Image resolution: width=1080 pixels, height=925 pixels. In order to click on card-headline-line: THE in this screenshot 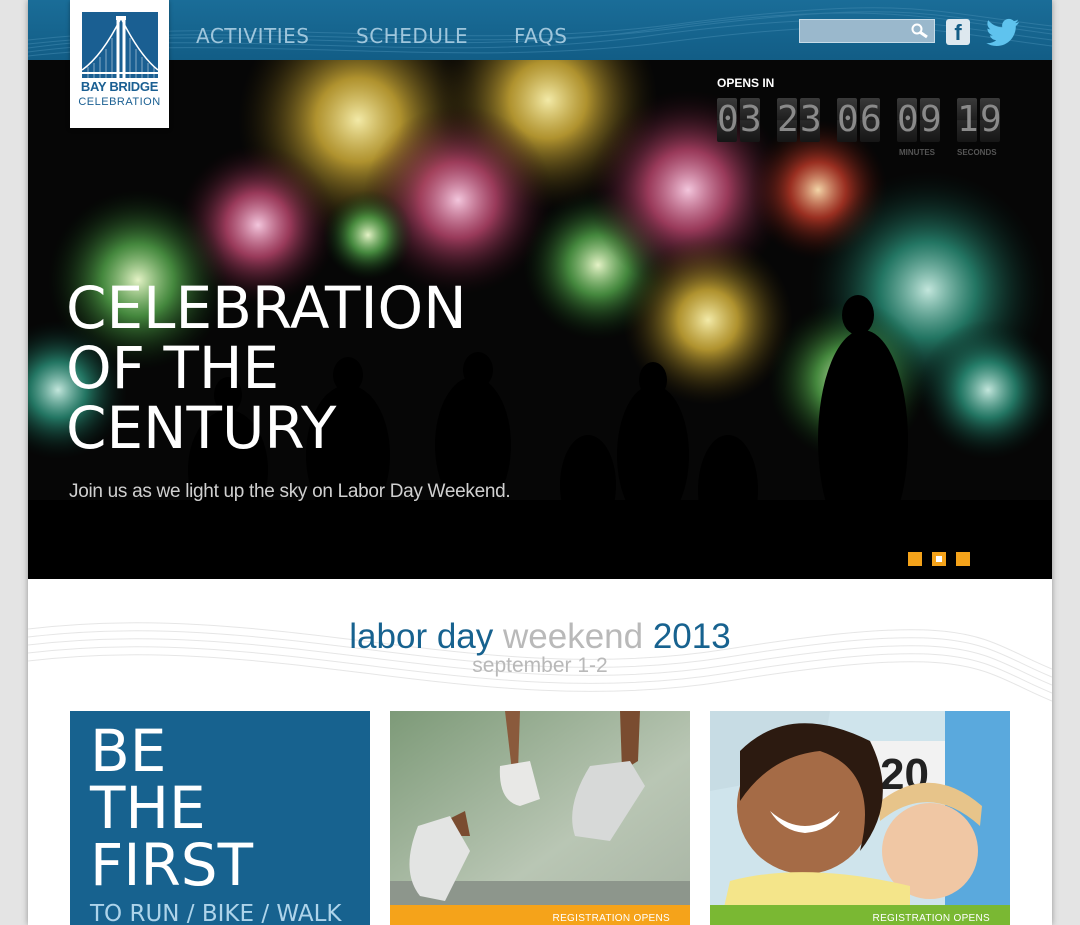, I will do `click(148, 808)`.